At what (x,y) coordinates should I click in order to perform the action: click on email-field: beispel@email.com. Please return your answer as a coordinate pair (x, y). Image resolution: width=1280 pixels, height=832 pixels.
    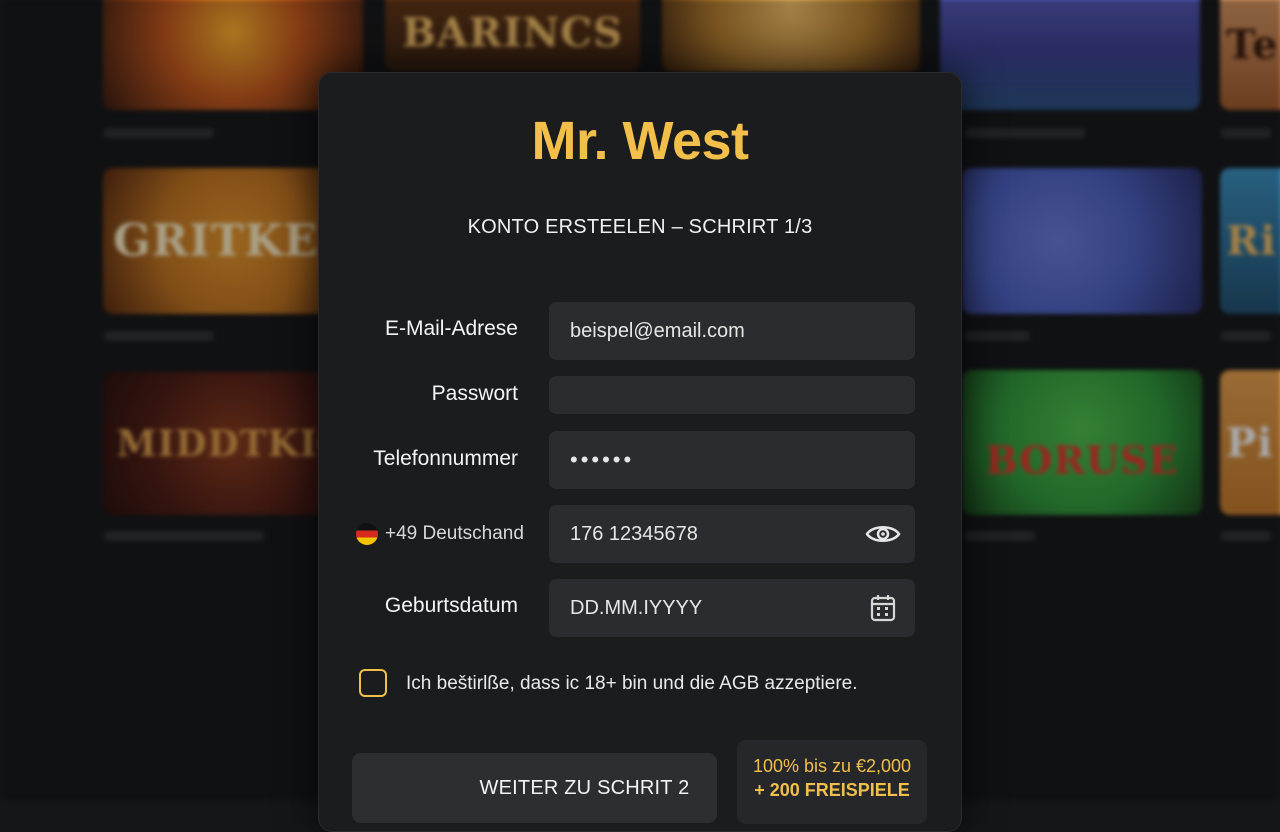
    Looking at the image, I should click on (732, 331).